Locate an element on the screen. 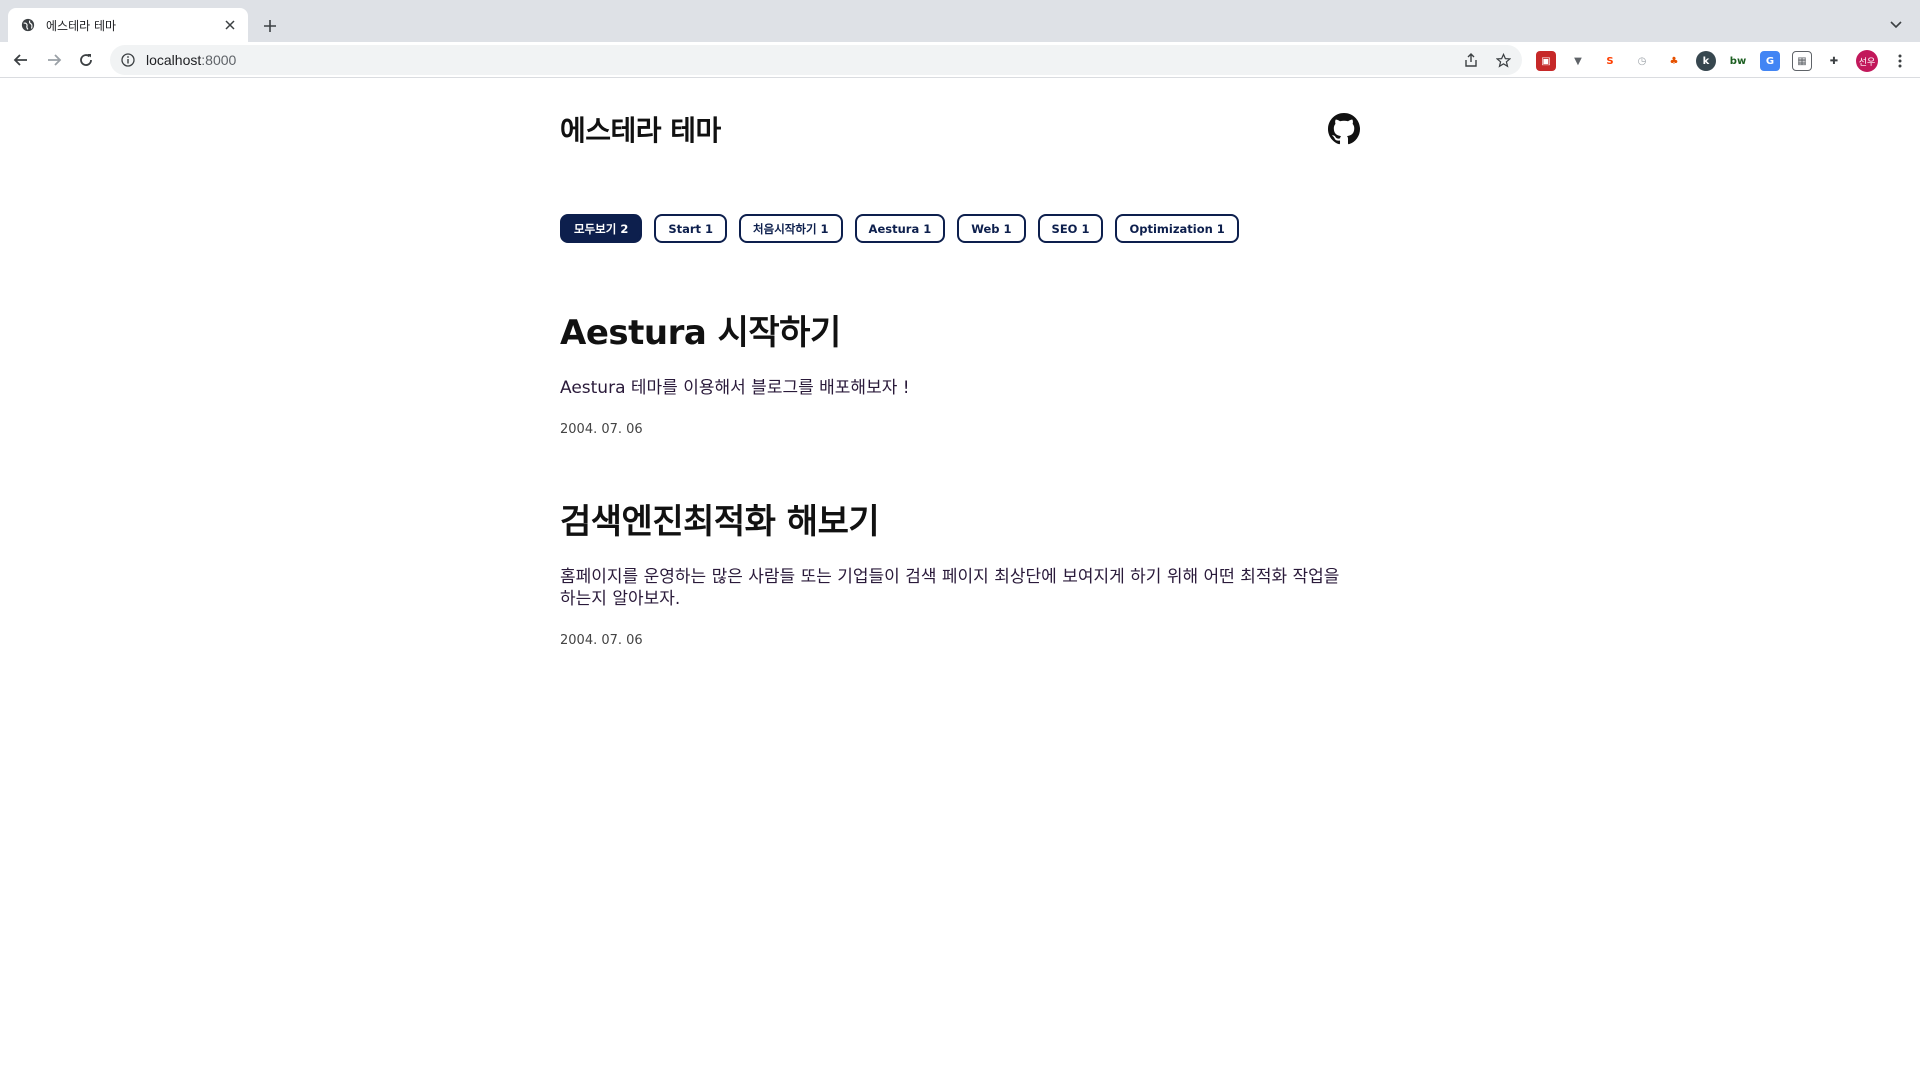  url-port: :8000 is located at coordinates (219, 60).